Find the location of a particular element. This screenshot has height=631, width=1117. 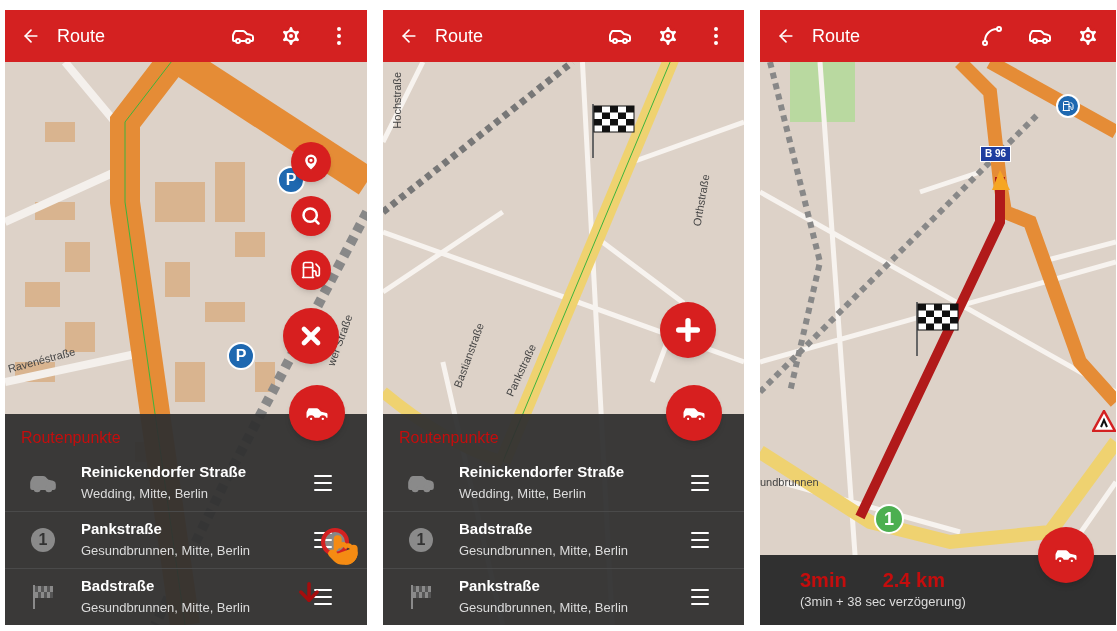

pin-icon is located at coordinates (311, 162).